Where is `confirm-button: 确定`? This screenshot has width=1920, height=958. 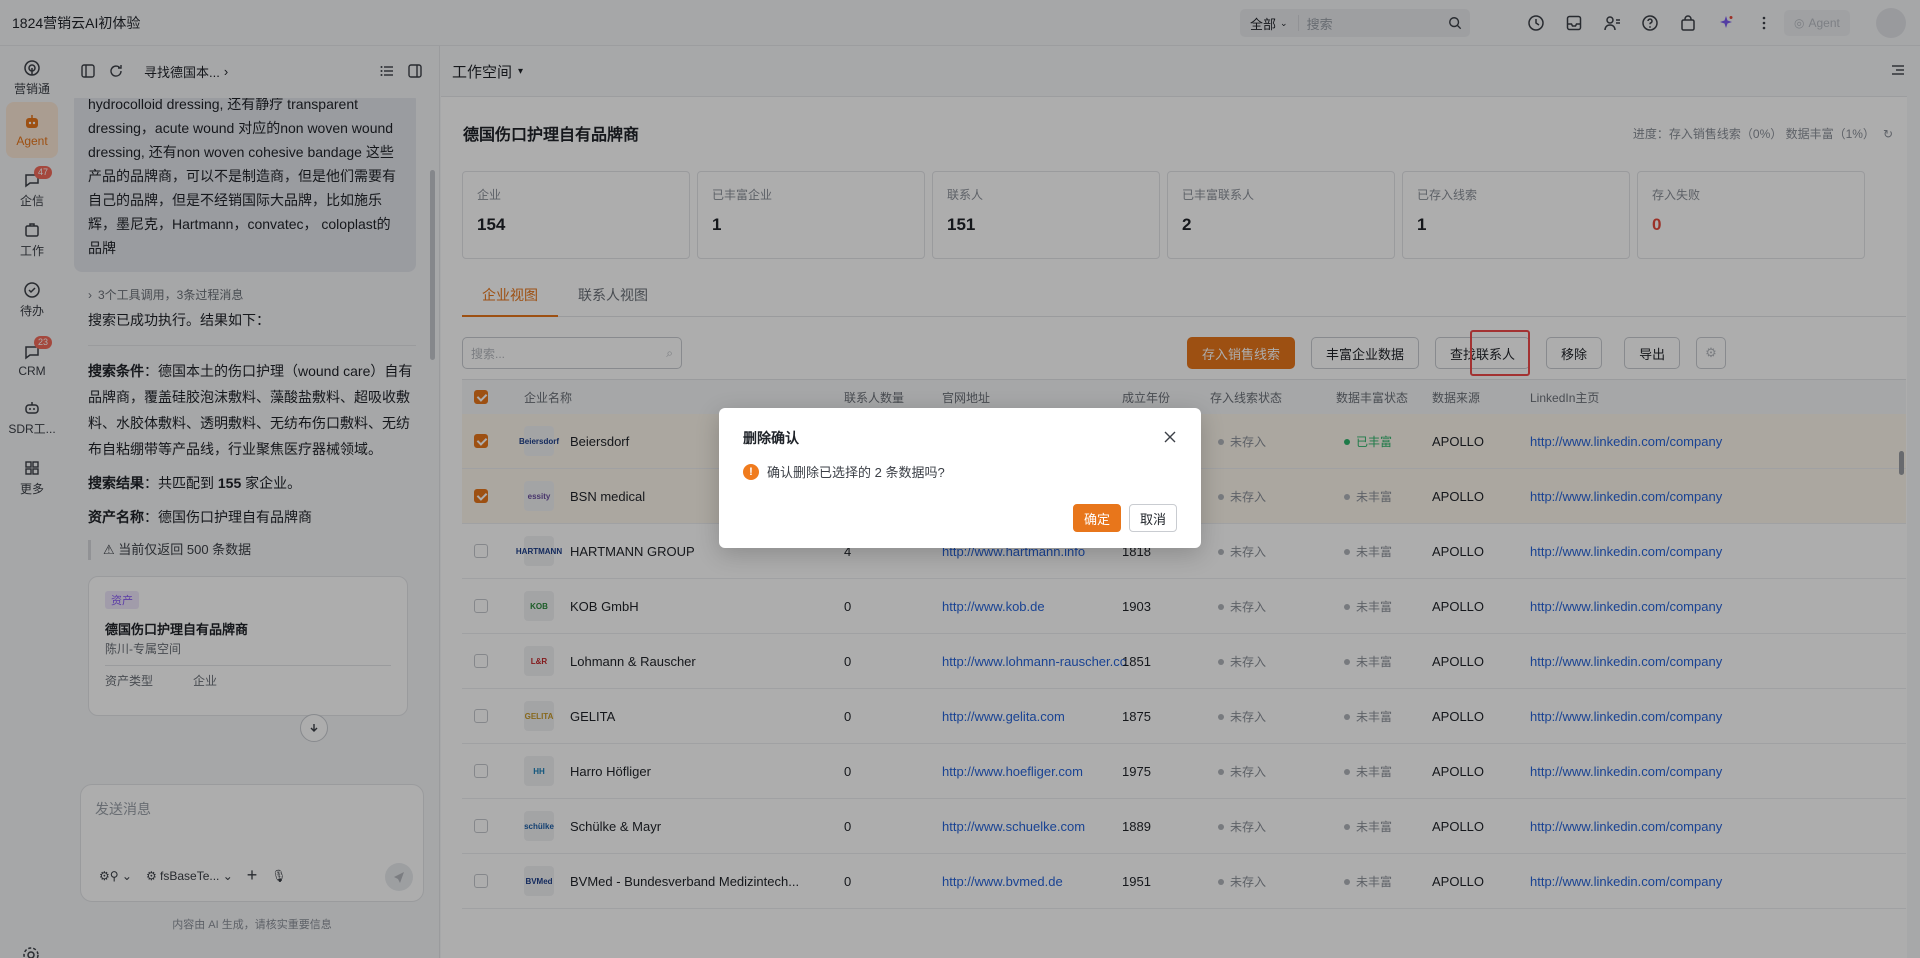 confirm-button: 确定 is located at coordinates (1096, 518).